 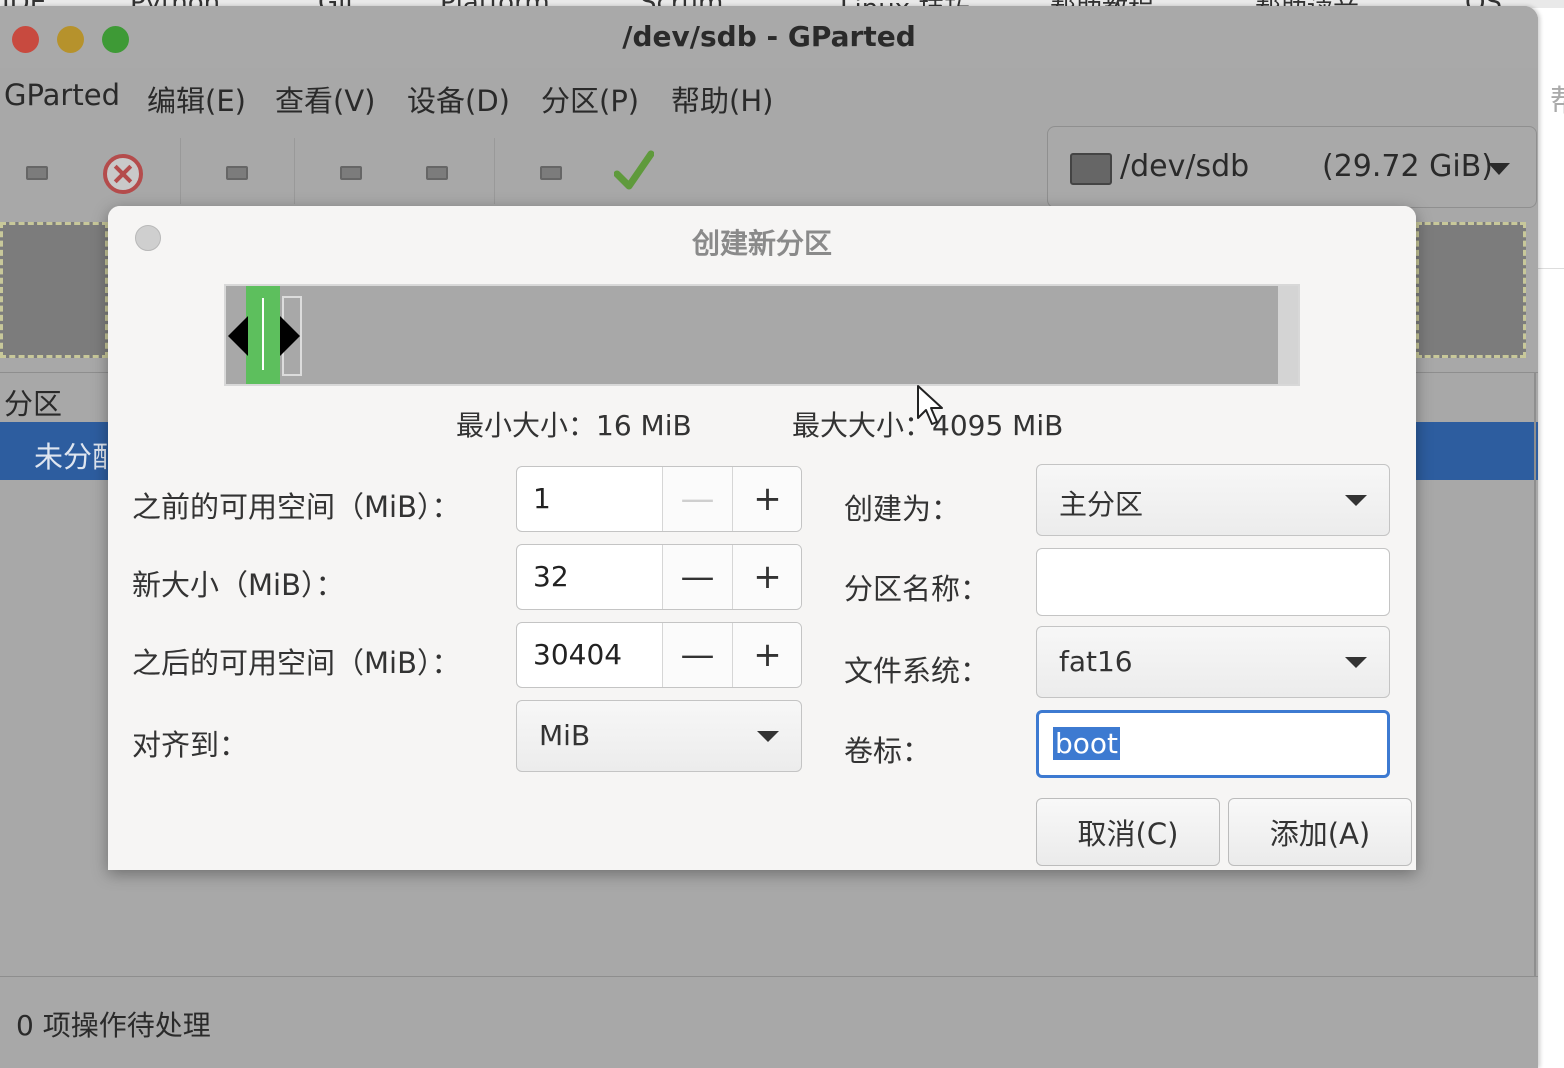 What do you see at coordinates (62, 95) in the screenshot?
I see `menu-gparted: GParted` at bounding box center [62, 95].